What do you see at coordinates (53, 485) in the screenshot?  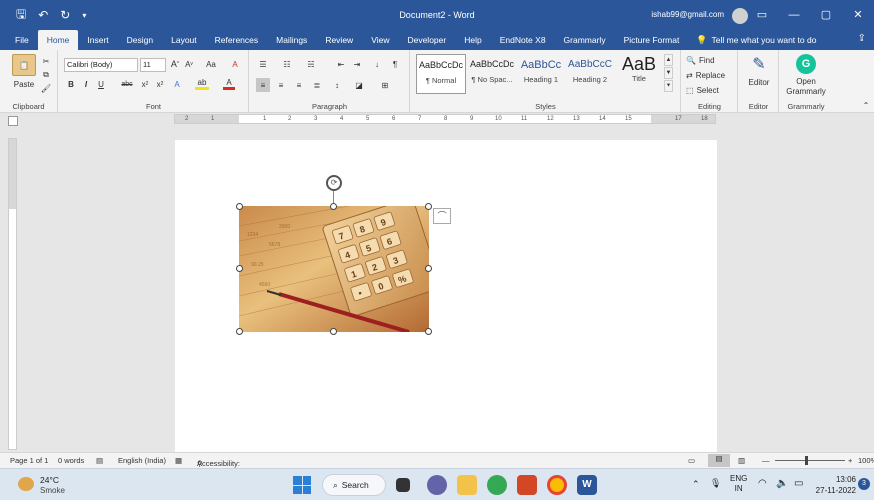 I see `weather-widget: 24°C Smoke` at bounding box center [53, 485].